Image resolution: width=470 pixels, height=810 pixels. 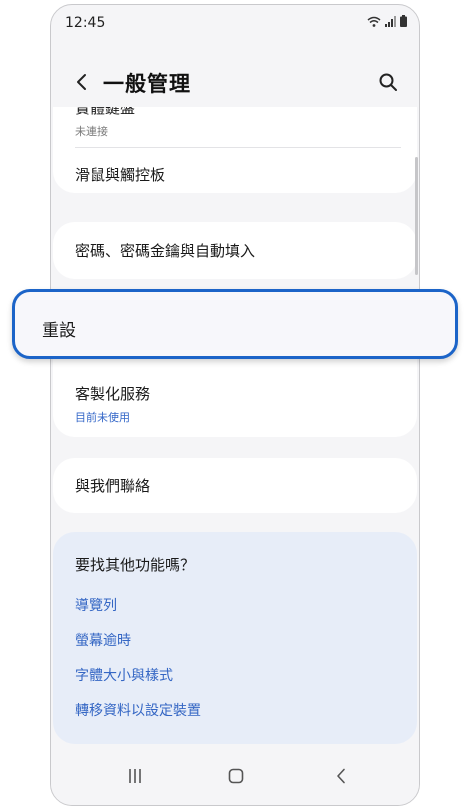 What do you see at coordinates (91, 131) in the screenshot?
I see `physical-keyboard-status: 未連接` at bounding box center [91, 131].